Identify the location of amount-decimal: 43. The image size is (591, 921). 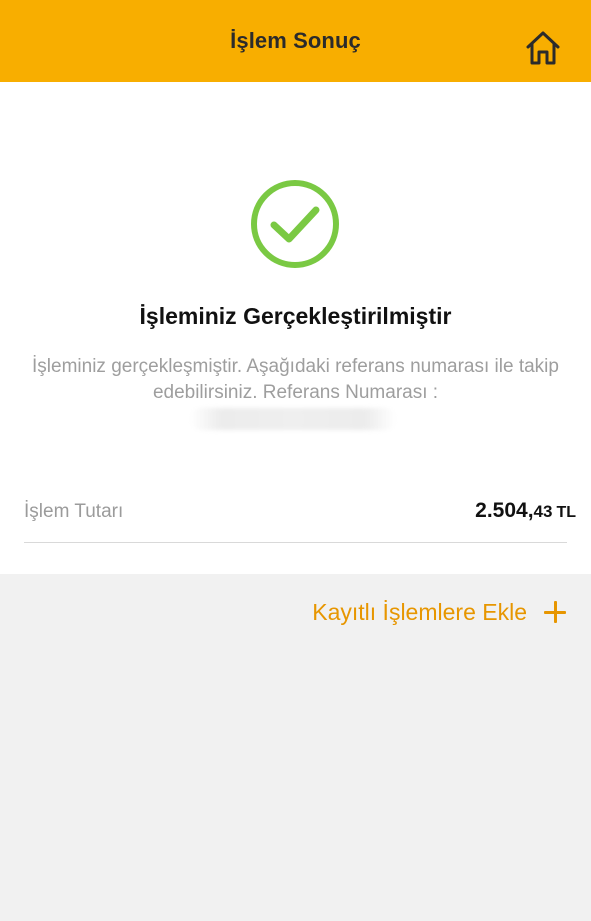
(543, 511).